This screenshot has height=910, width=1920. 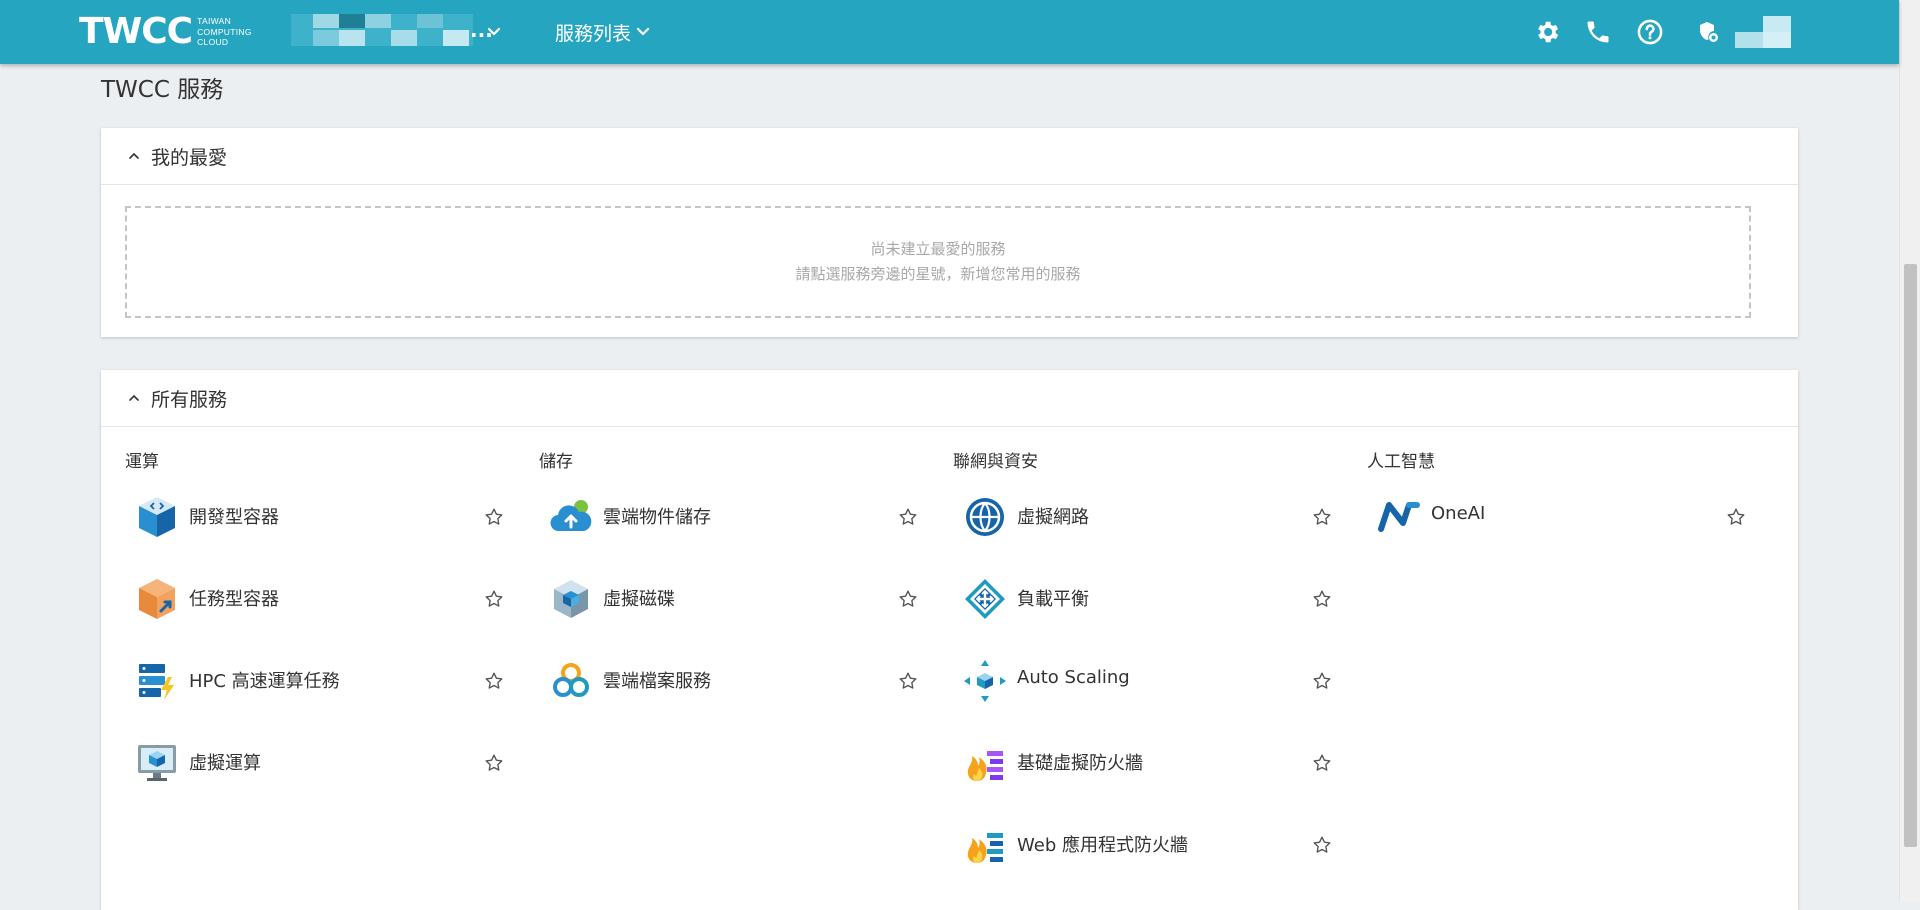 I want to click on category-title: 儲存, so click(x=556, y=462).